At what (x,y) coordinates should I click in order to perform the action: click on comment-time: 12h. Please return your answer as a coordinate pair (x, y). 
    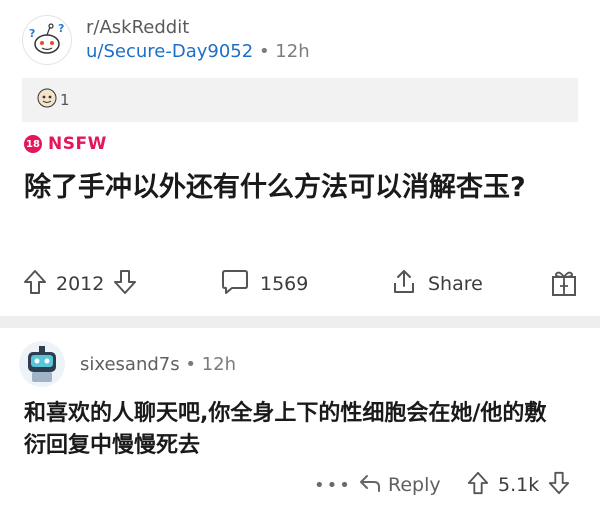
    Looking at the image, I should click on (219, 364).